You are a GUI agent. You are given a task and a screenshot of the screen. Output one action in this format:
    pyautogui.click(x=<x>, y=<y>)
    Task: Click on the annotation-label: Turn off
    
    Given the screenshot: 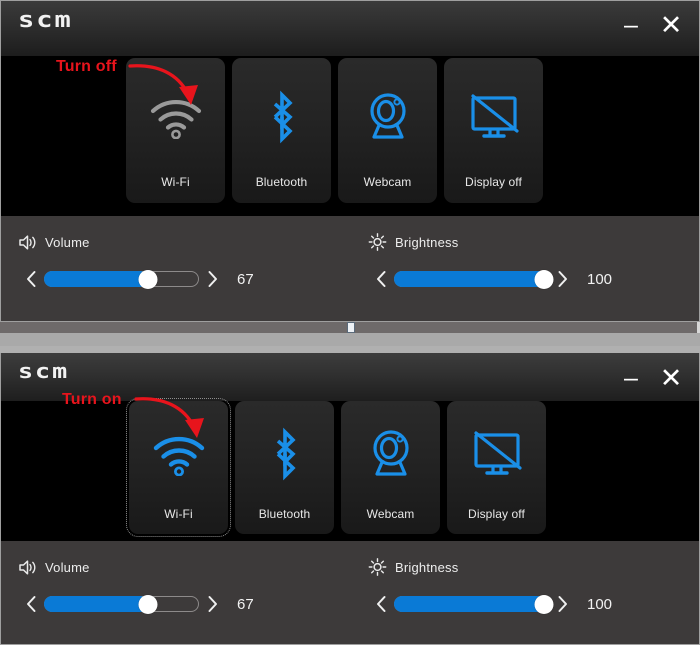 What is the action you would take?
    pyautogui.click(x=86, y=66)
    